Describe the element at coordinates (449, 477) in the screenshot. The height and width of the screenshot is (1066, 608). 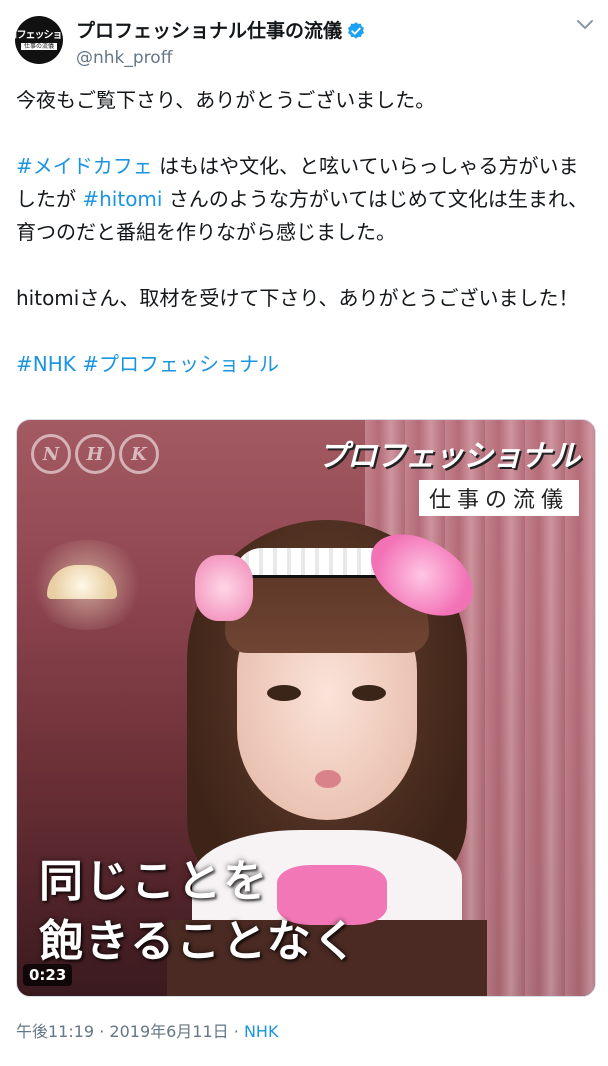
I see `program-title-overlay: プロフェッショナル 仕事の流儀` at that location.